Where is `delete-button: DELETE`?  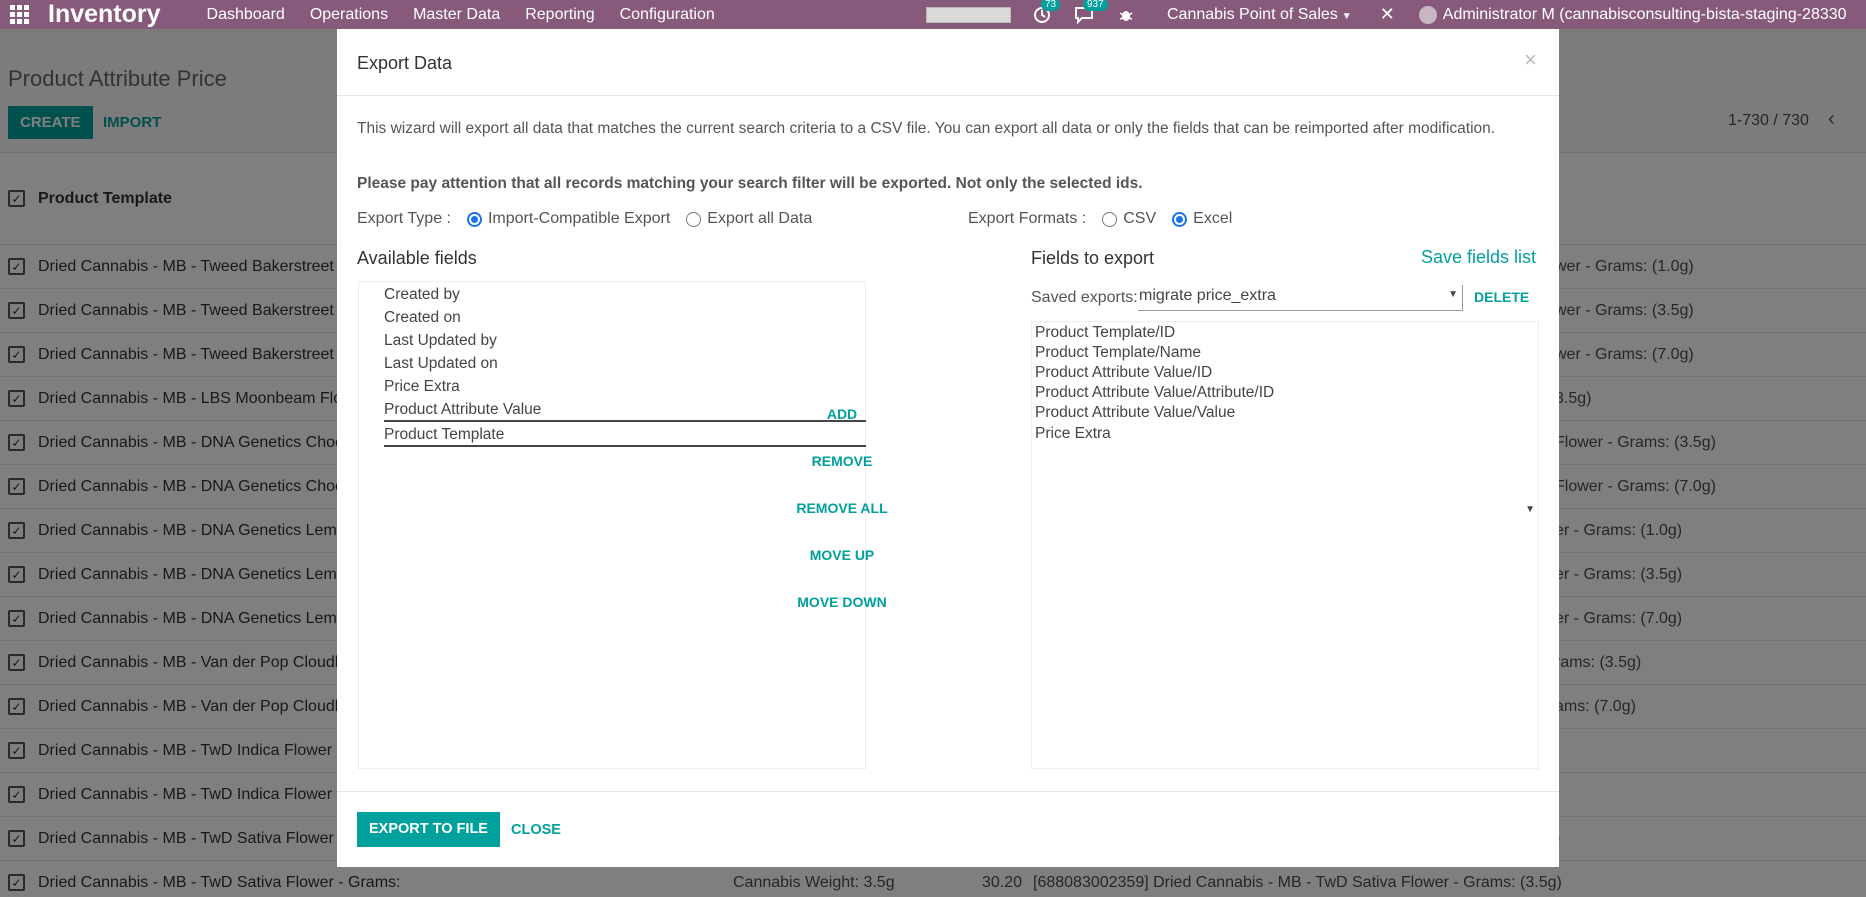
delete-button: DELETE is located at coordinates (1501, 297).